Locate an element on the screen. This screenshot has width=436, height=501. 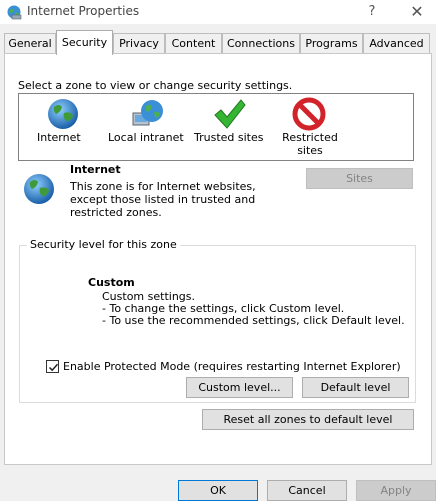
reset-all-zones-button: Reset all zones to default level is located at coordinates (308, 419).